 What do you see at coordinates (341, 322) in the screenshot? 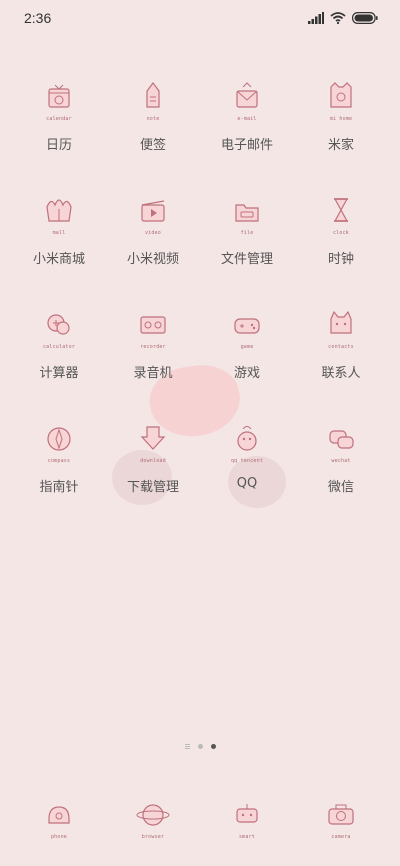
I see `contacts-icon` at bounding box center [341, 322].